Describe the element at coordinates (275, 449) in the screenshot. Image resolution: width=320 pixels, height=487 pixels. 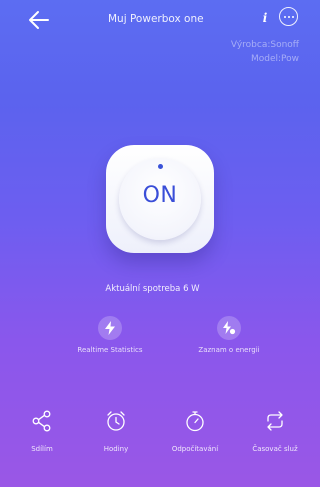
I see `tab-label: Časovač služ` at that location.